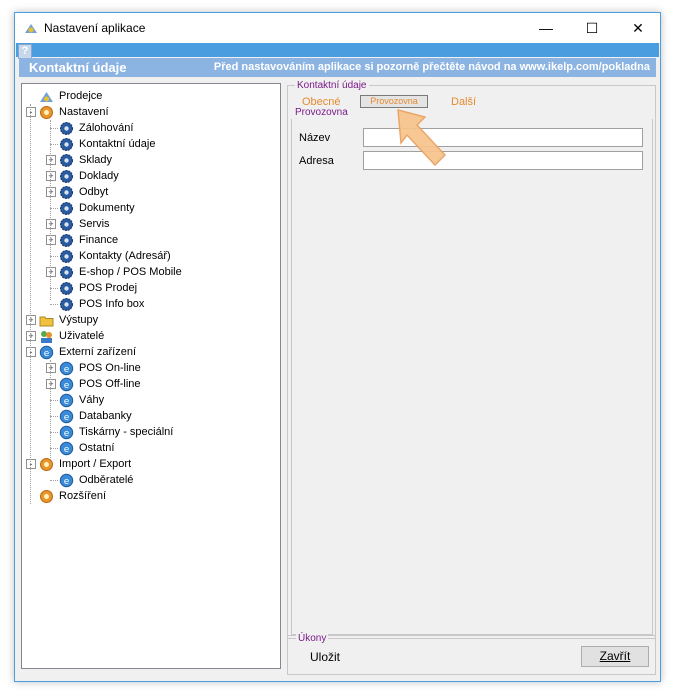  Describe the element at coordinates (150, 464) in the screenshot. I see `tree-item-23: - Import / Export` at that location.